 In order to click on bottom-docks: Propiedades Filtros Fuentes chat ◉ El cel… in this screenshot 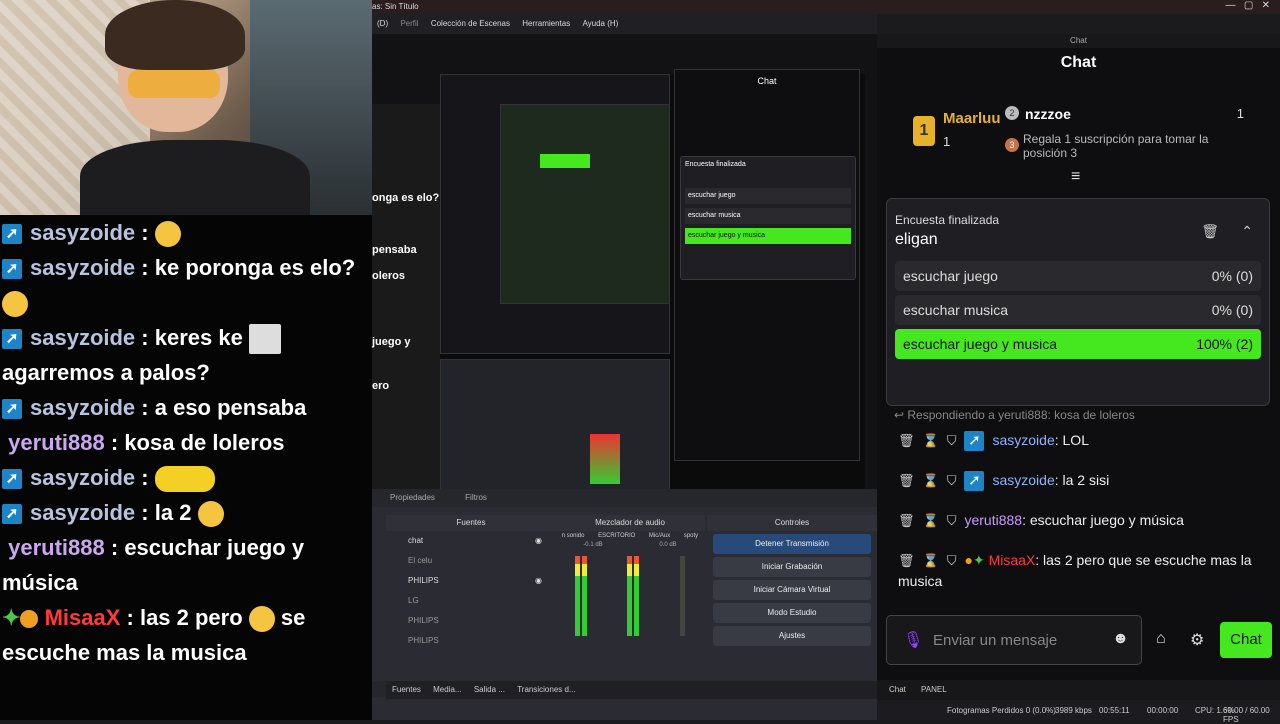, I will do `click(624, 604)`.